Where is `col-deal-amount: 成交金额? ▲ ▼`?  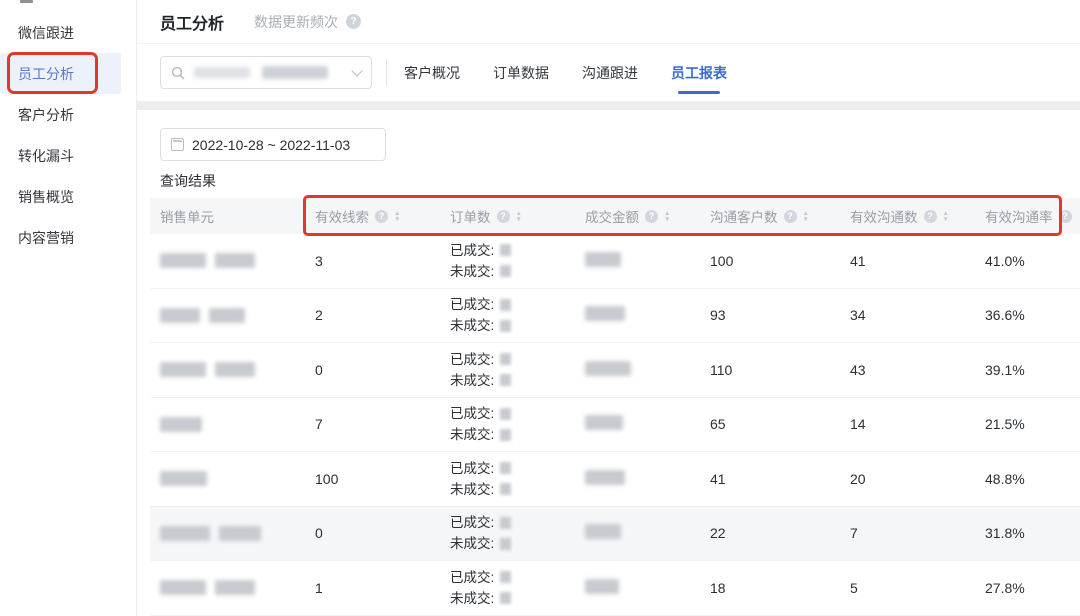 col-deal-amount: 成交金额? ▲ ▼ is located at coordinates (647, 216).